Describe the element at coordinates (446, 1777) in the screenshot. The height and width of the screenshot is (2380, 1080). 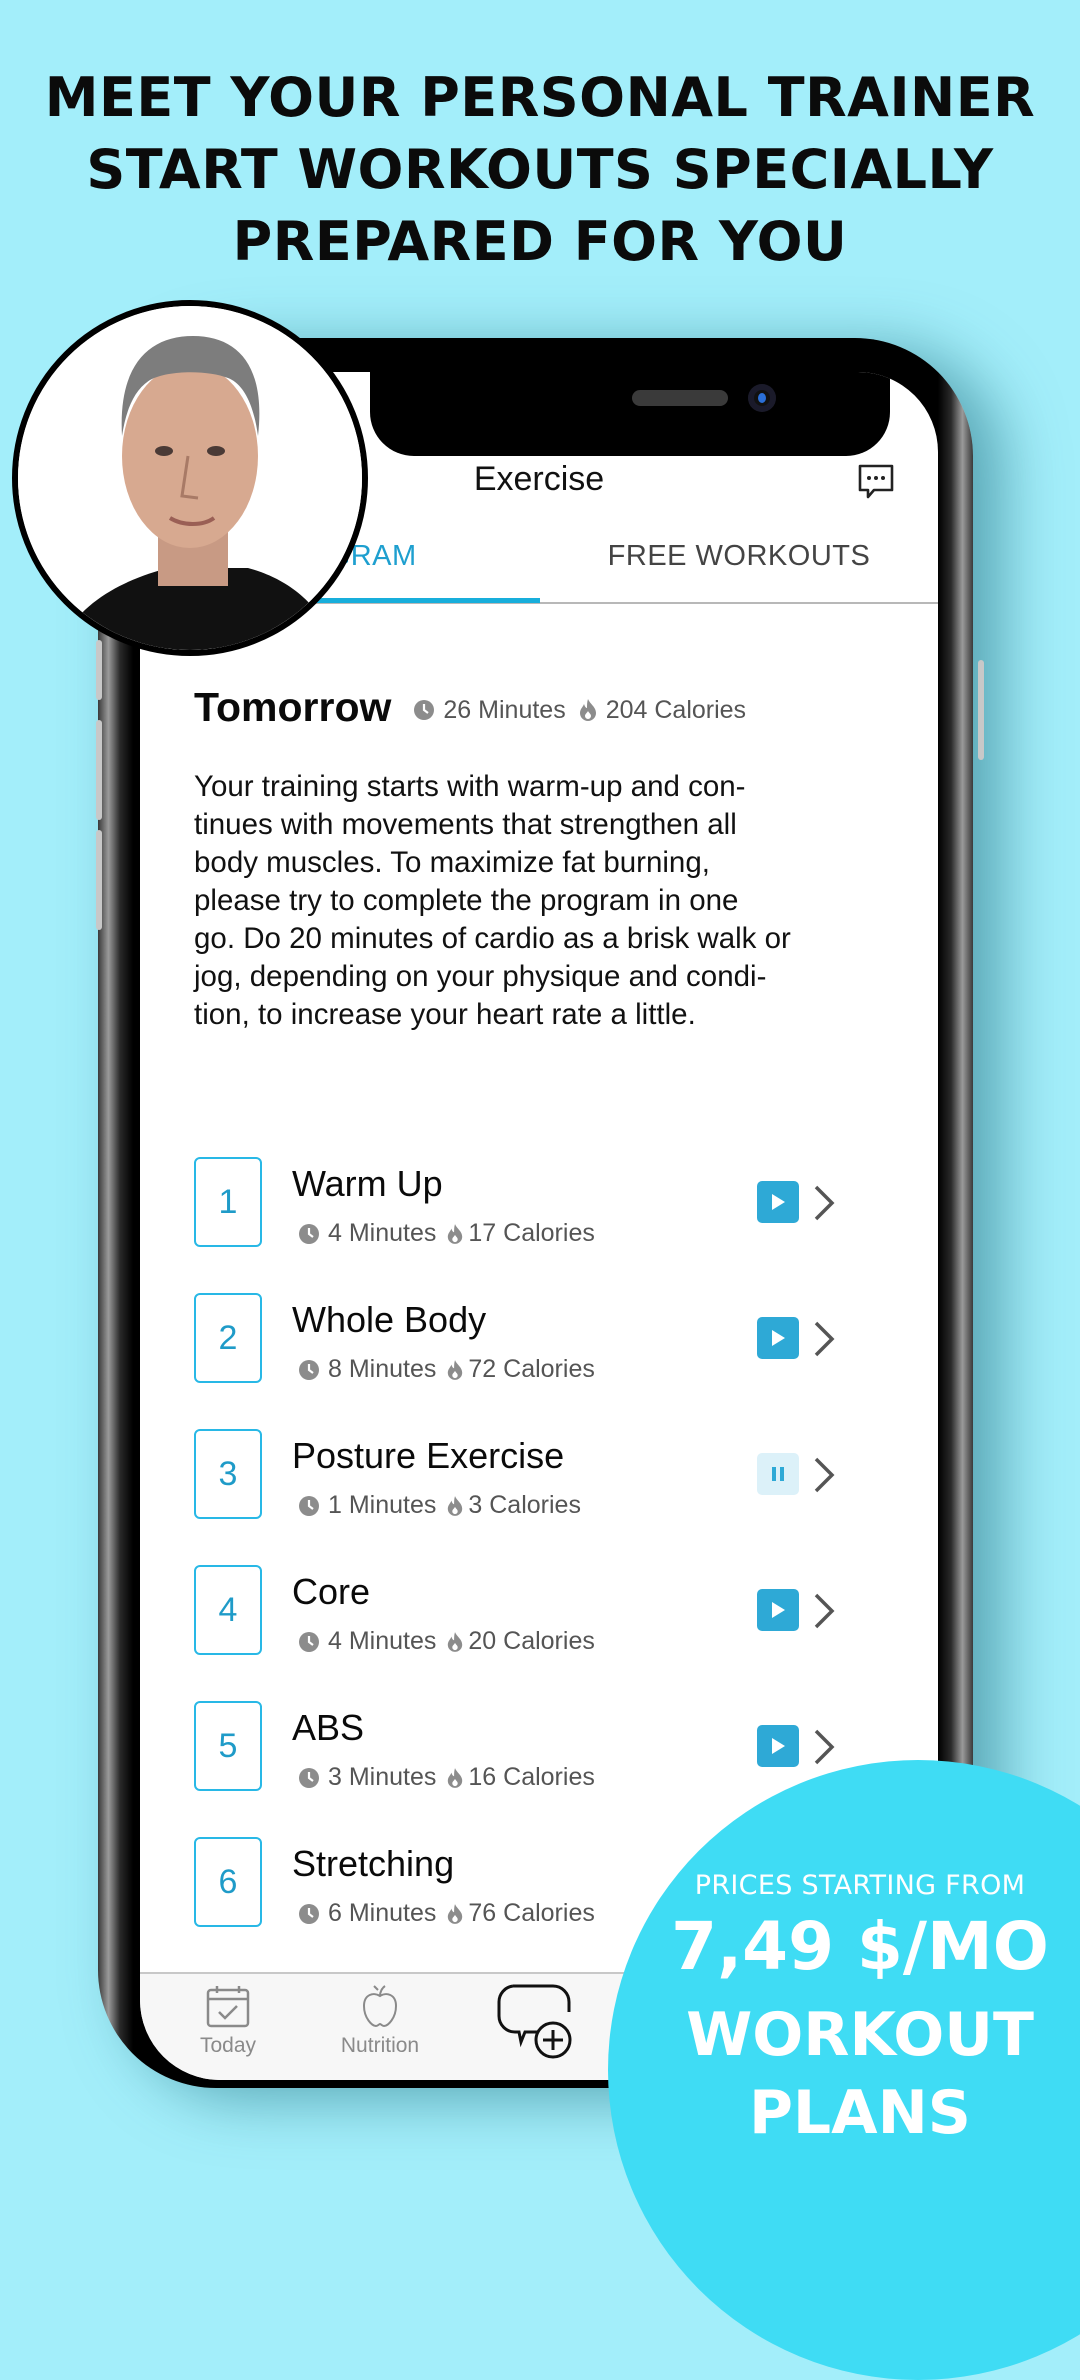
I see `exercise-meta: 3 Minutes 16 Calories` at that location.